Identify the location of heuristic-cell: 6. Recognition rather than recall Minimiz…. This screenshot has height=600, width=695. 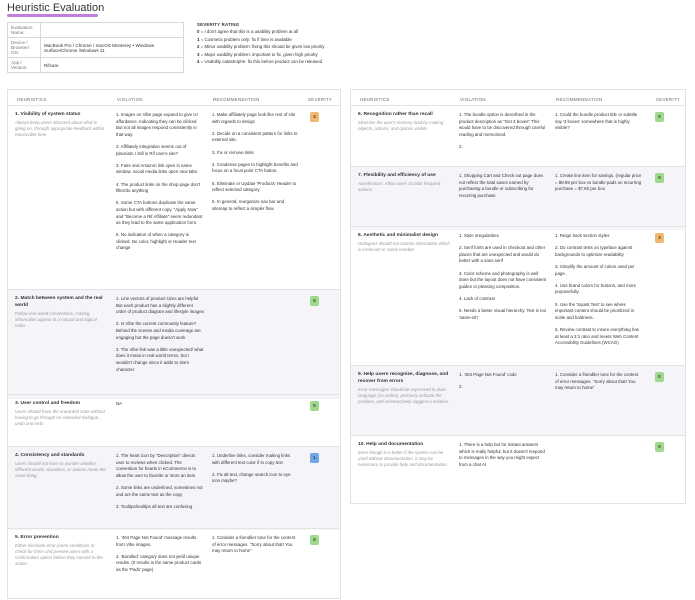
(404, 122).